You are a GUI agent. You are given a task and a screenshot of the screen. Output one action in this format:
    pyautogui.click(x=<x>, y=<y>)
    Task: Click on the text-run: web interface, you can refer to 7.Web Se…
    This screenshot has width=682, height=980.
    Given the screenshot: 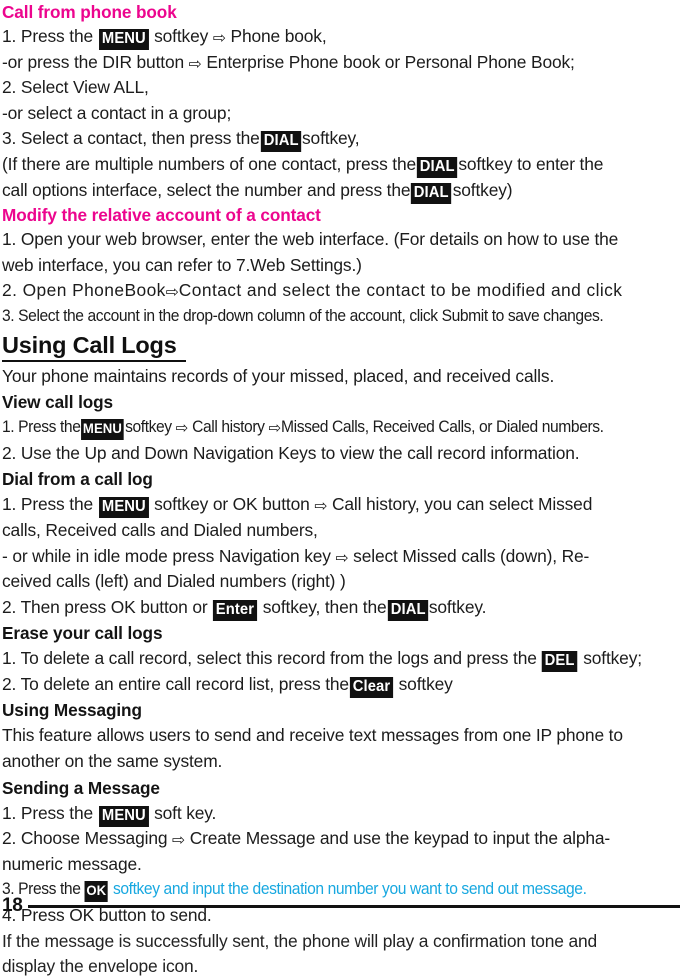 What is the action you would take?
    pyautogui.click(x=182, y=264)
    